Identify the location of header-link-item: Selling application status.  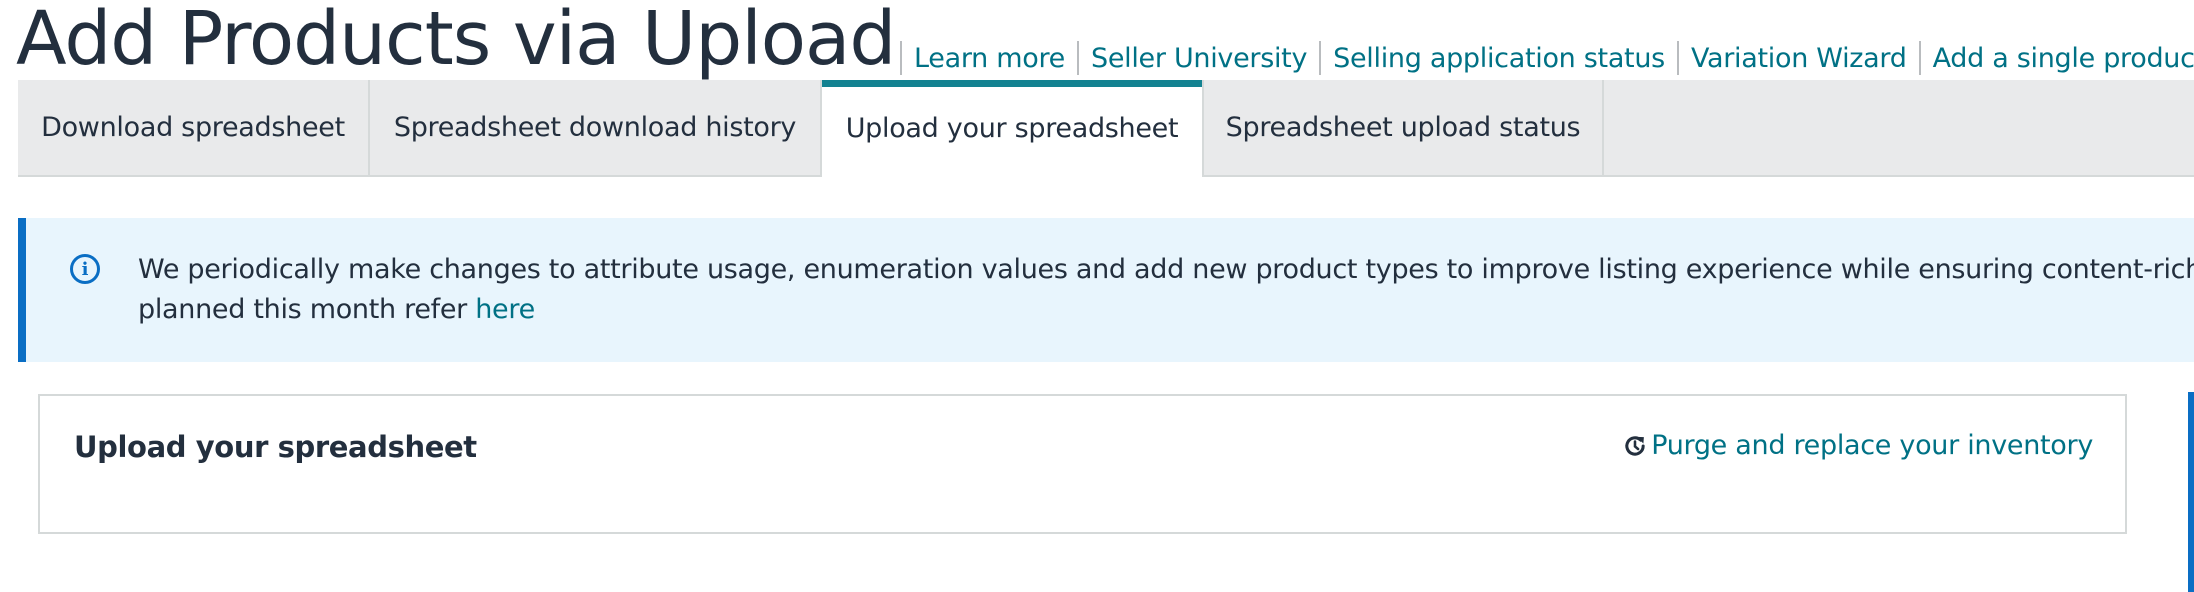
(1486, 58).